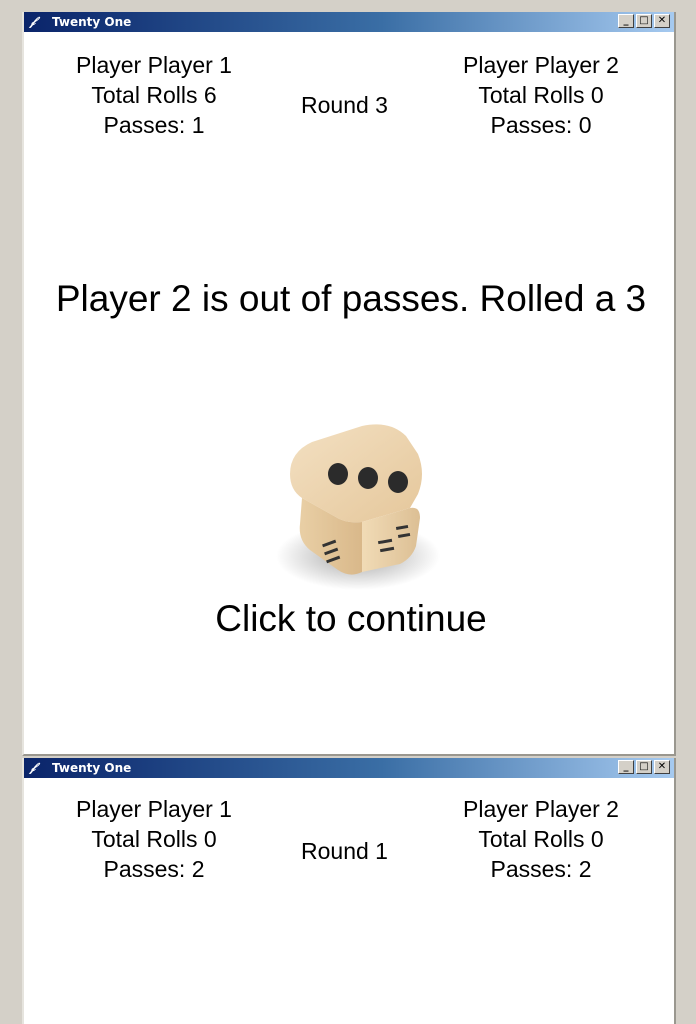 The width and height of the screenshot is (696, 1024). What do you see at coordinates (344, 851) in the screenshot?
I see `round-label: Round 1` at bounding box center [344, 851].